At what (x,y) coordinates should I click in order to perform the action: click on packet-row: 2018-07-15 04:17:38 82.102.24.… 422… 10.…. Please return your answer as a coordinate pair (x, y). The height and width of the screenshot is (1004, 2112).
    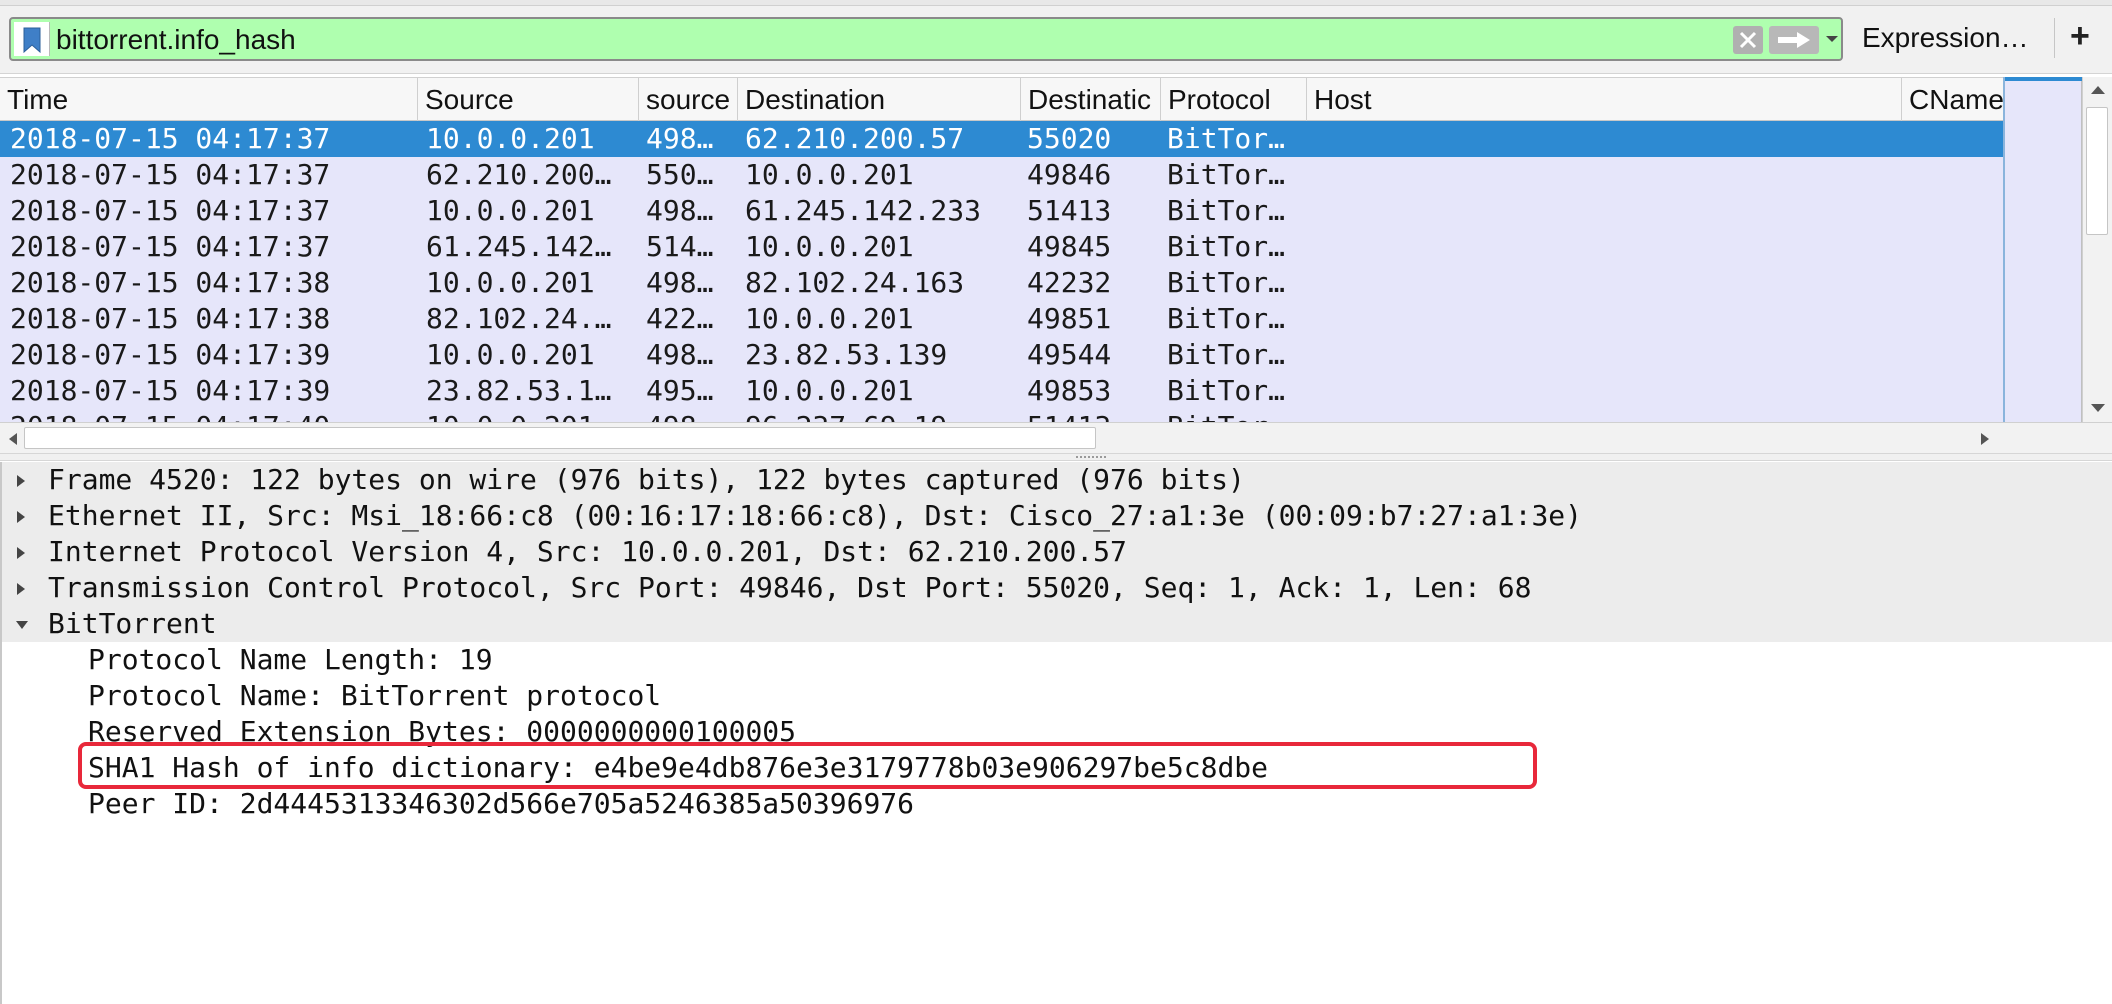
    Looking at the image, I should click on (1001, 319).